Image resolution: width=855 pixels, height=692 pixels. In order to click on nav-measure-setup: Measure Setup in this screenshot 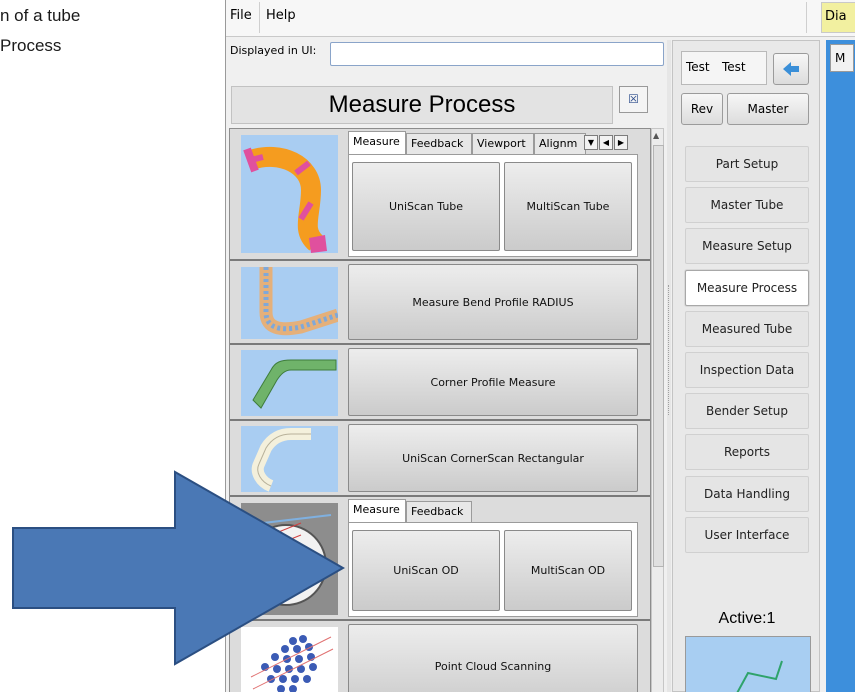, I will do `click(747, 246)`.